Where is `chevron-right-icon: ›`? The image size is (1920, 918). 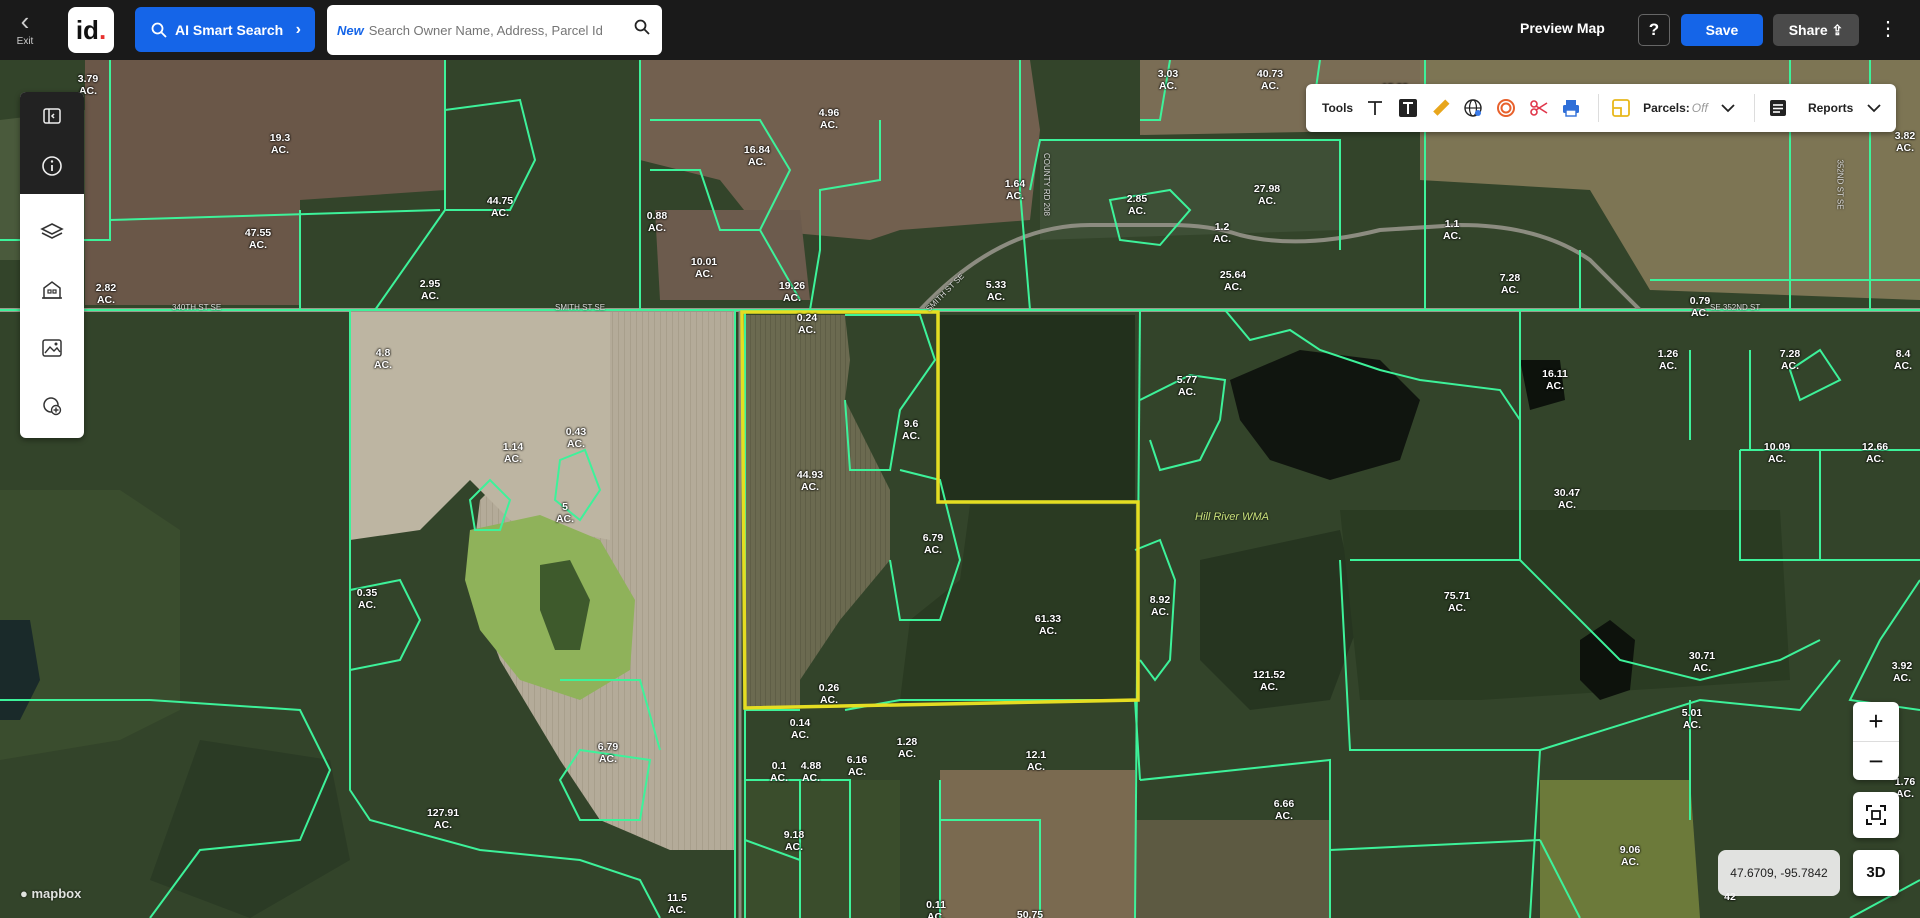
chevron-right-icon: › is located at coordinates (298, 29).